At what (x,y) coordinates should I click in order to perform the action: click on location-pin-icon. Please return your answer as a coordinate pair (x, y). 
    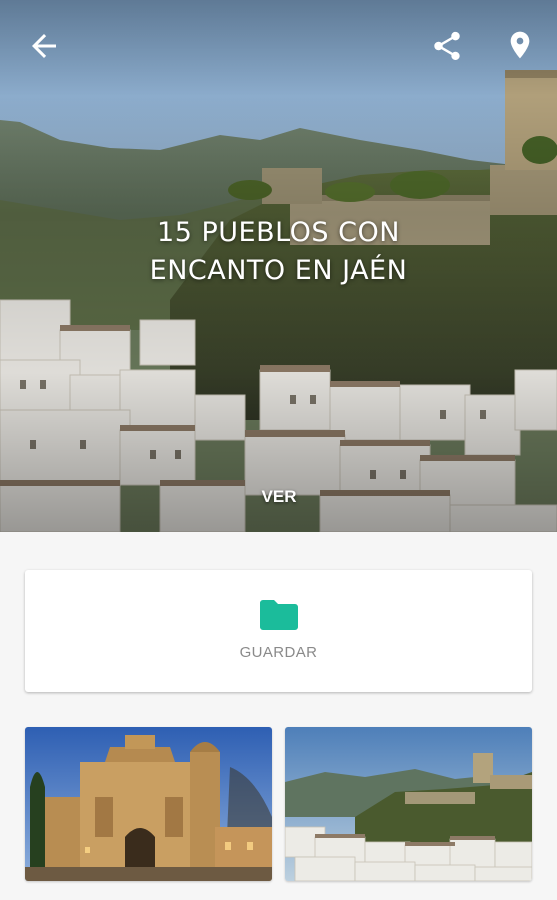
    Looking at the image, I should click on (520, 45).